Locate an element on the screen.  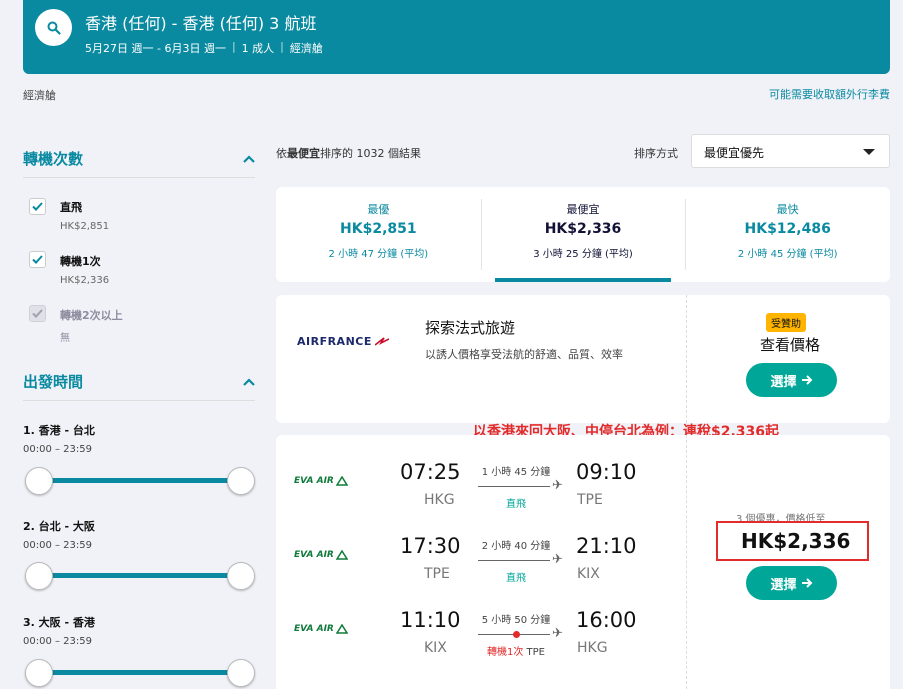
checkbox-one-stop is located at coordinates (37, 259).